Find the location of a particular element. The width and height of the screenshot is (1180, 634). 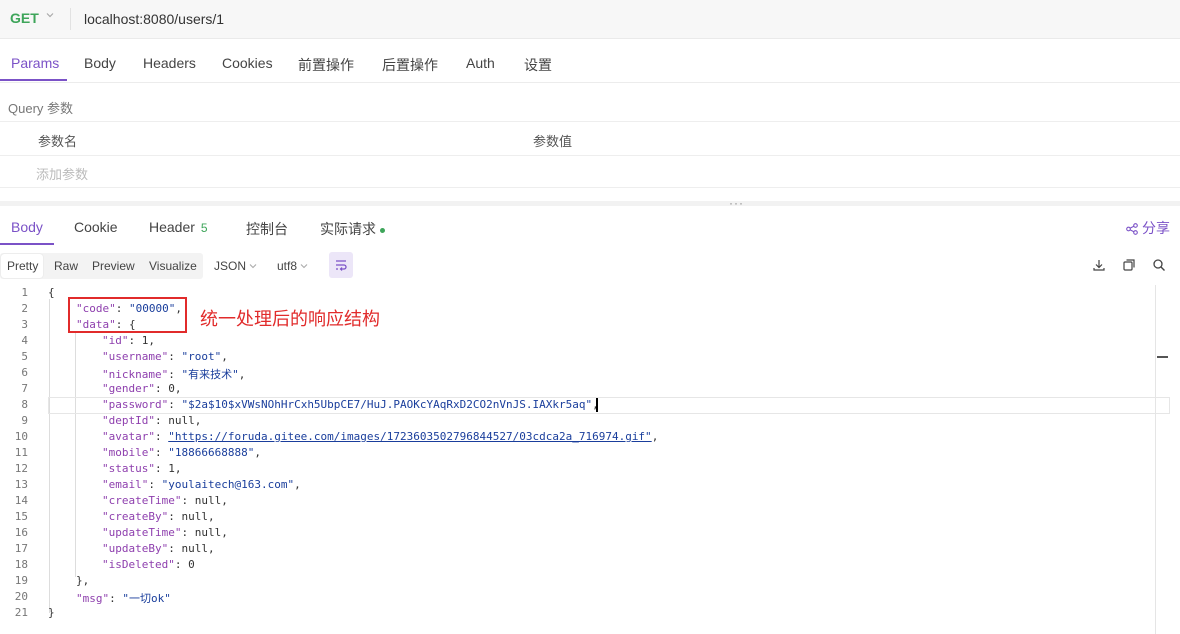

line-number: 4 is located at coordinates (24, 340).